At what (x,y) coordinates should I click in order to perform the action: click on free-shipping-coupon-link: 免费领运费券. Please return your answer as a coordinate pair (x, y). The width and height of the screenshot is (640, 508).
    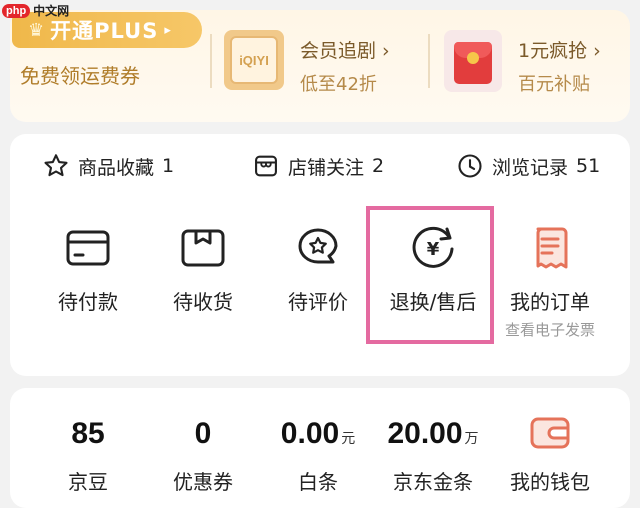
    Looking at the image, I should click on (80, 74).